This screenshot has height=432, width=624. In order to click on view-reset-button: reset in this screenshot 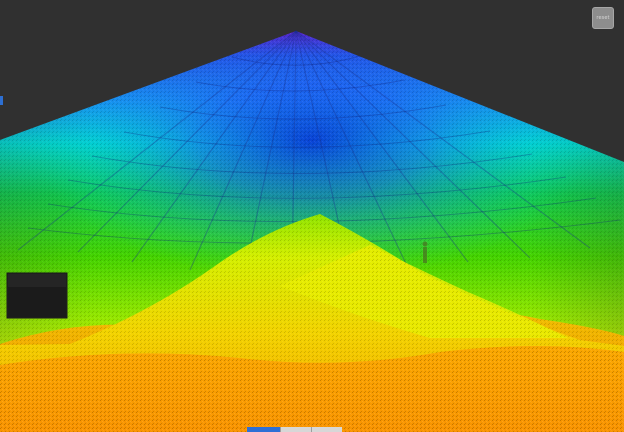, I will do `click(603, 18)`.